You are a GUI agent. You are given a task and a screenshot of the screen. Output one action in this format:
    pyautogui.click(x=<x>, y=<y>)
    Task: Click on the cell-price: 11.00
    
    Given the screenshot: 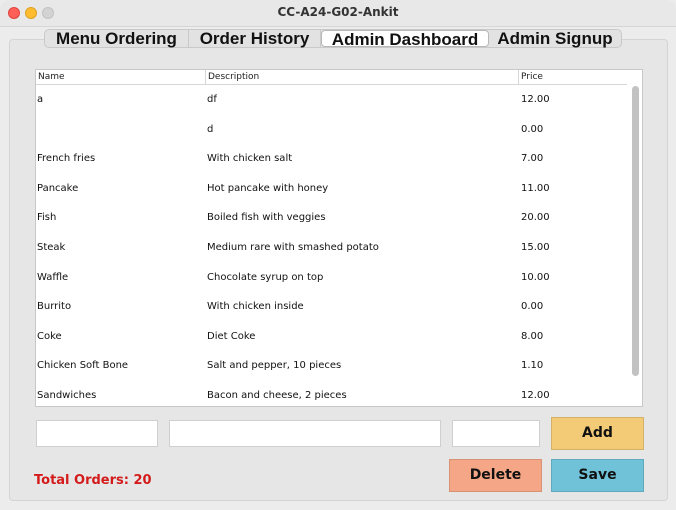 What is the action you would take?
    pyautogui.click(x=535, y=188)
    